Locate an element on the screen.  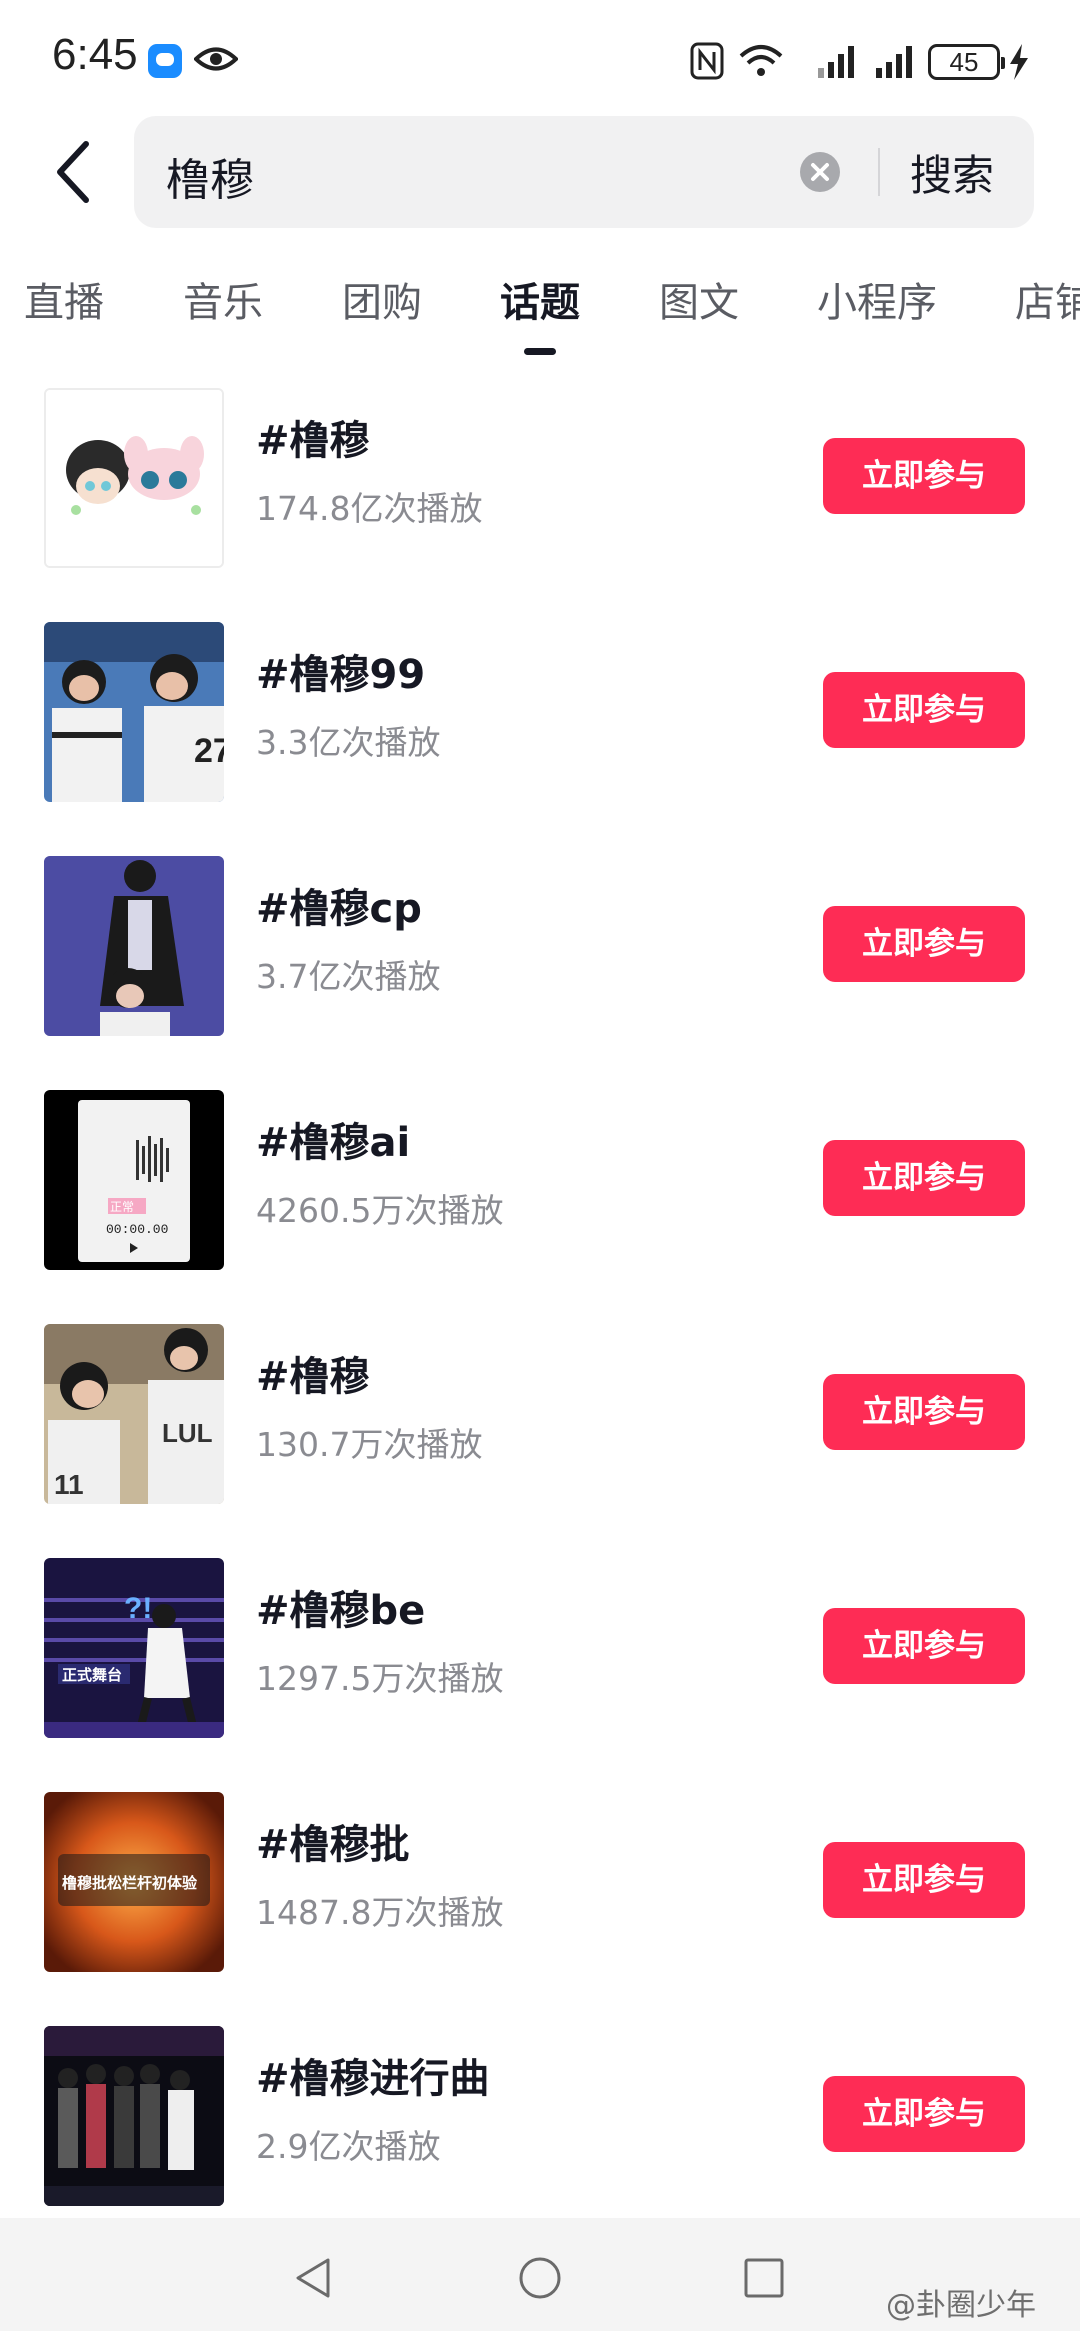
topic-play-count: 4260.5万次播放 is located at coordinates (380, 1210).